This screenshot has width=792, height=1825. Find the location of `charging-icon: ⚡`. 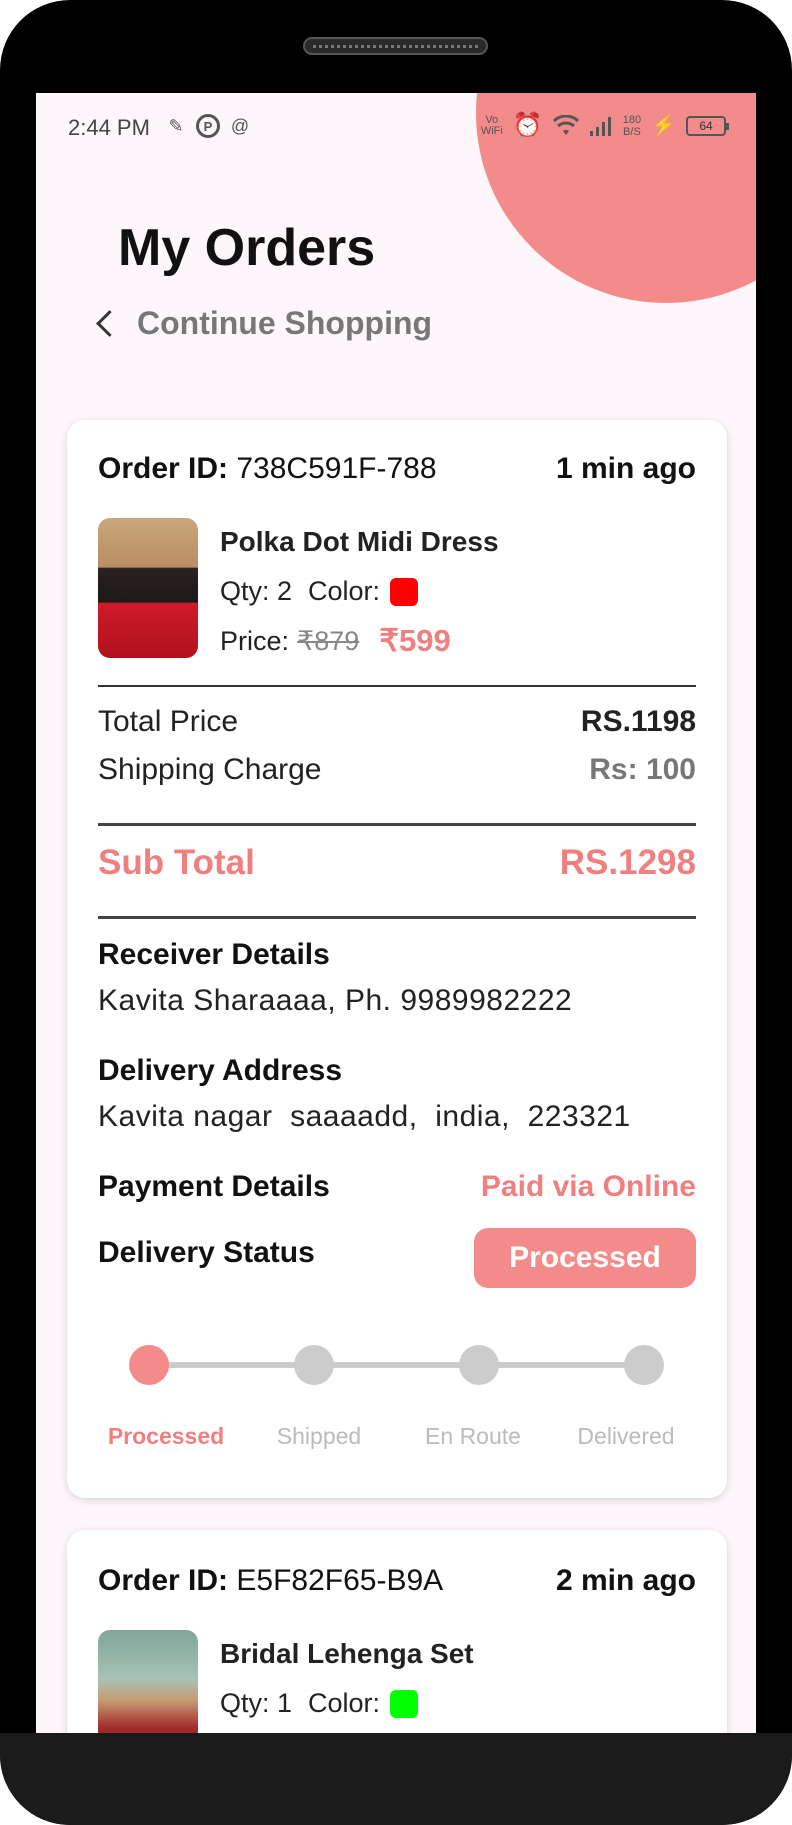

charging-icon: ⚡ is located at coordinates (663, 126).